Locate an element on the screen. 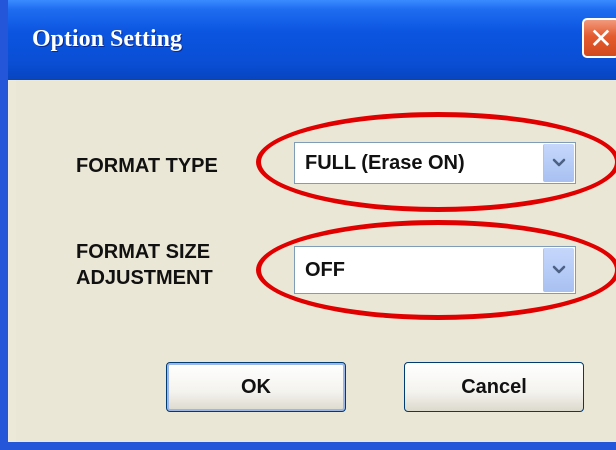 This screenshot has width=616, height=450. dialog-title: Option Setting is located at coordinates (107, 39).